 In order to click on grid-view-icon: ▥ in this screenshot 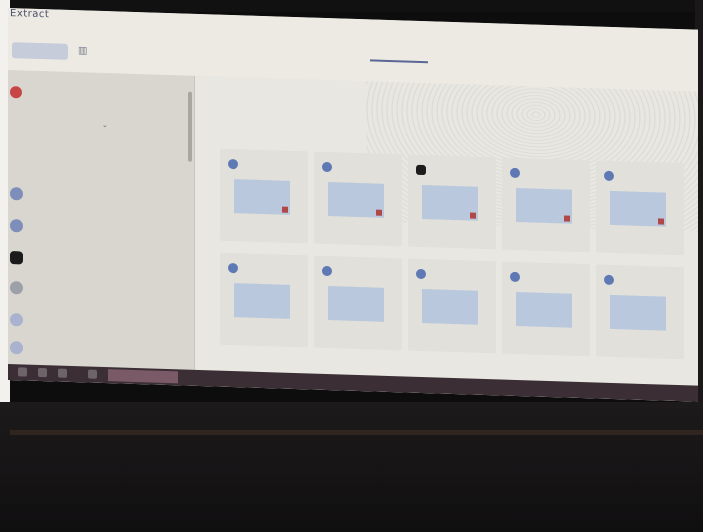, I will do `click(83, 50)`.